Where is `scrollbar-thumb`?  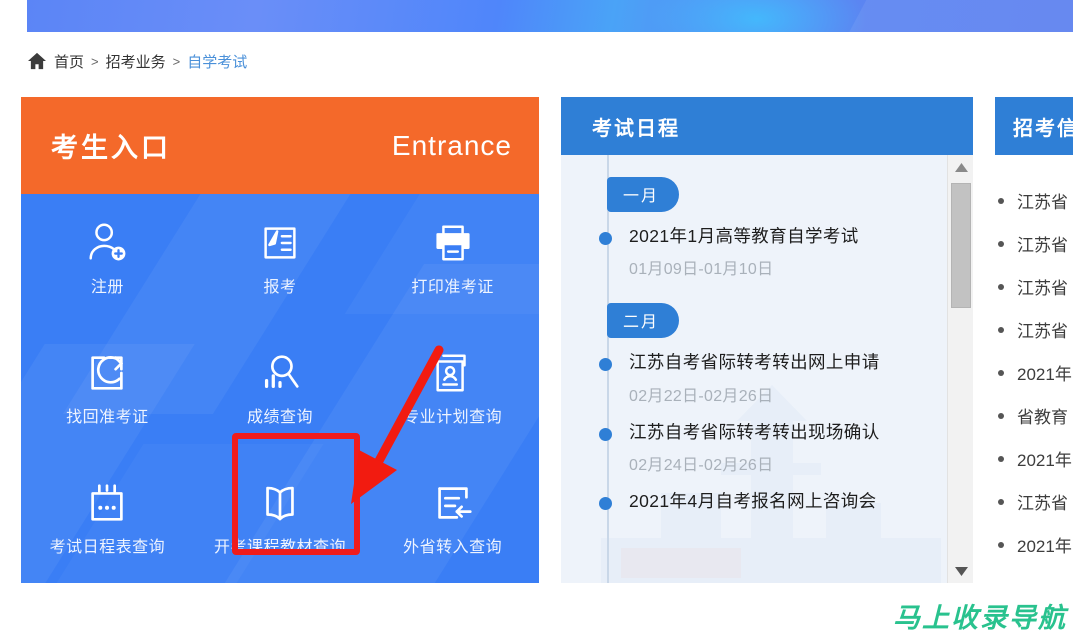 scrollbar-thumb is located at coordinates (961, 245).